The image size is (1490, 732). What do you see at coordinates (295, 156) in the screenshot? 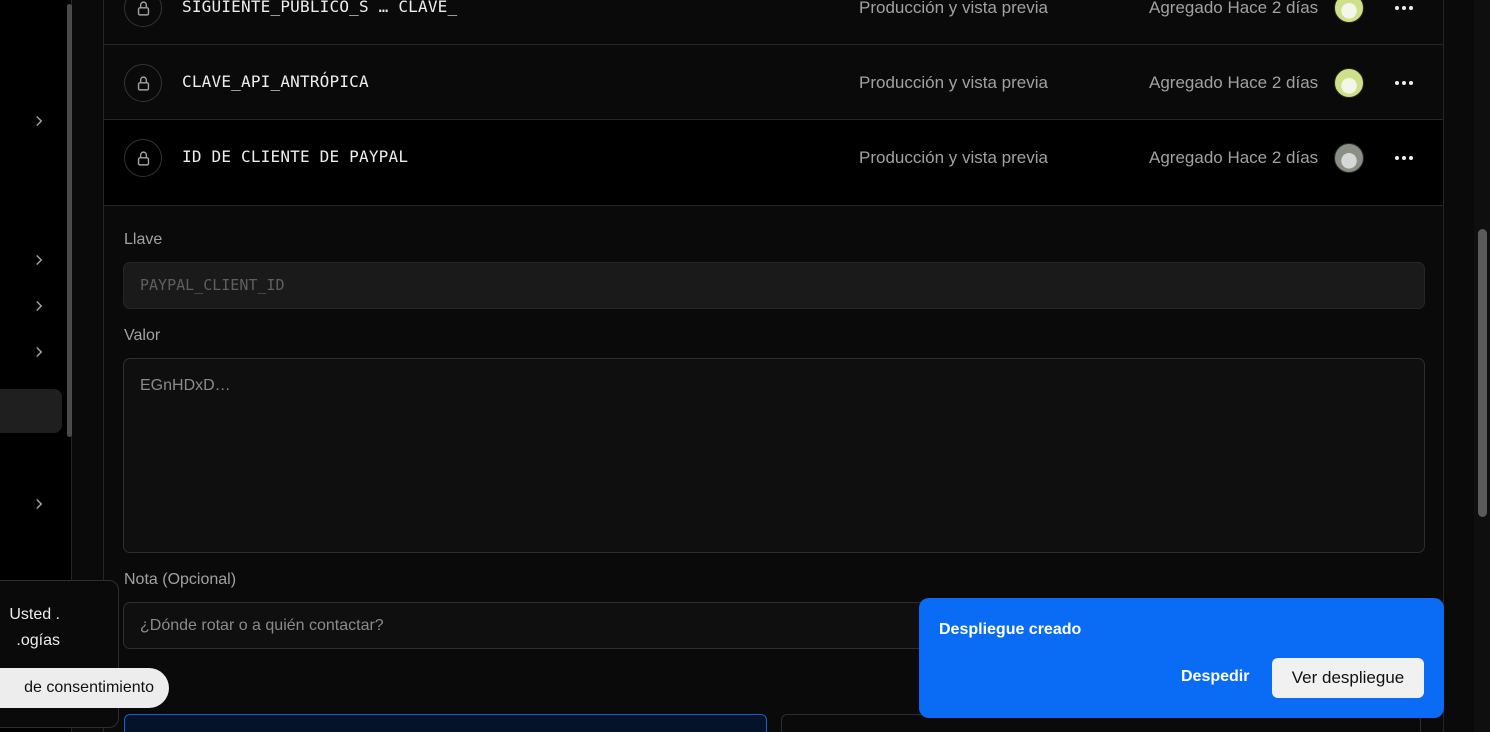
I see `env-var-key: ID DE CLIENTE DE PAYPAL` at bounding box center [295, 156].